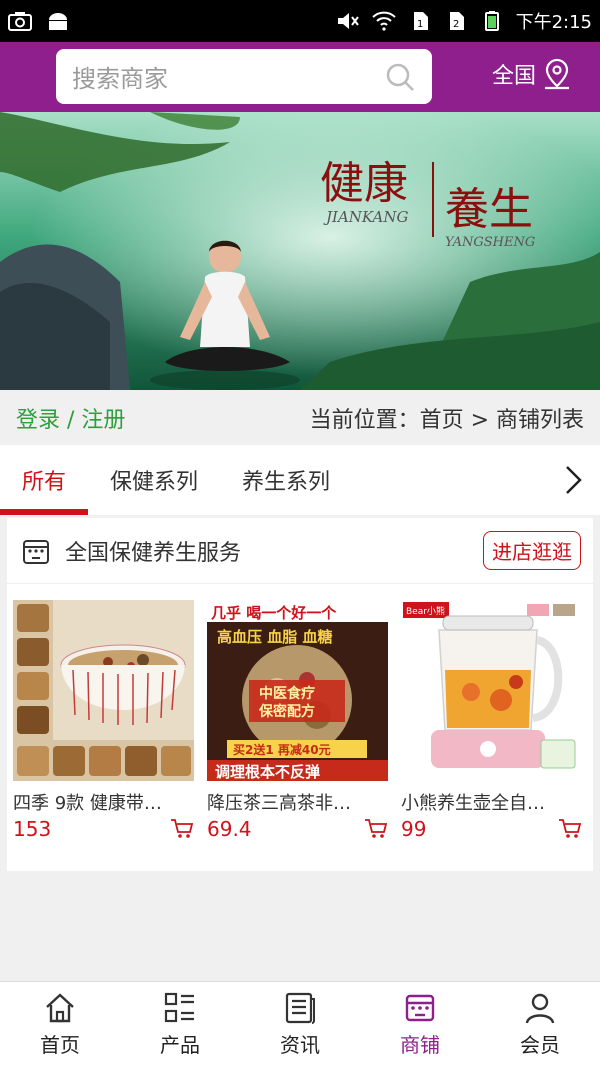  I want to click on product-card: Bear小熊 小熊养生壶全自… 99, so click(491, 720).